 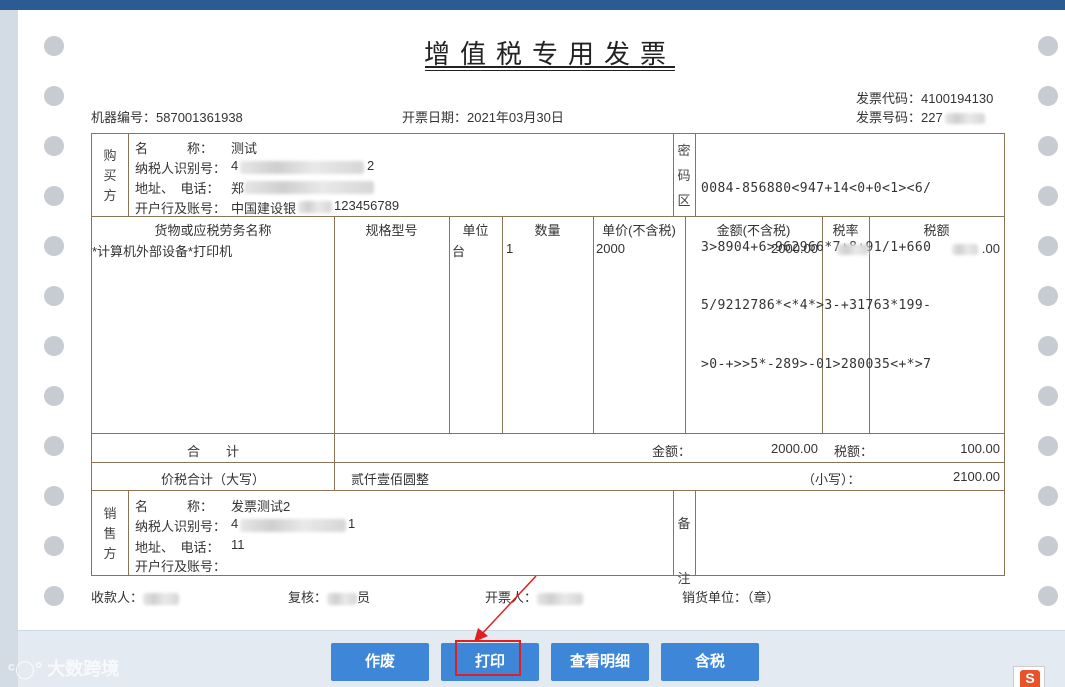 What do you see at coordinates (235, 523) in the screenshot?
I see `seller-tax-id-value: 4` at bounding box center [235, 523].